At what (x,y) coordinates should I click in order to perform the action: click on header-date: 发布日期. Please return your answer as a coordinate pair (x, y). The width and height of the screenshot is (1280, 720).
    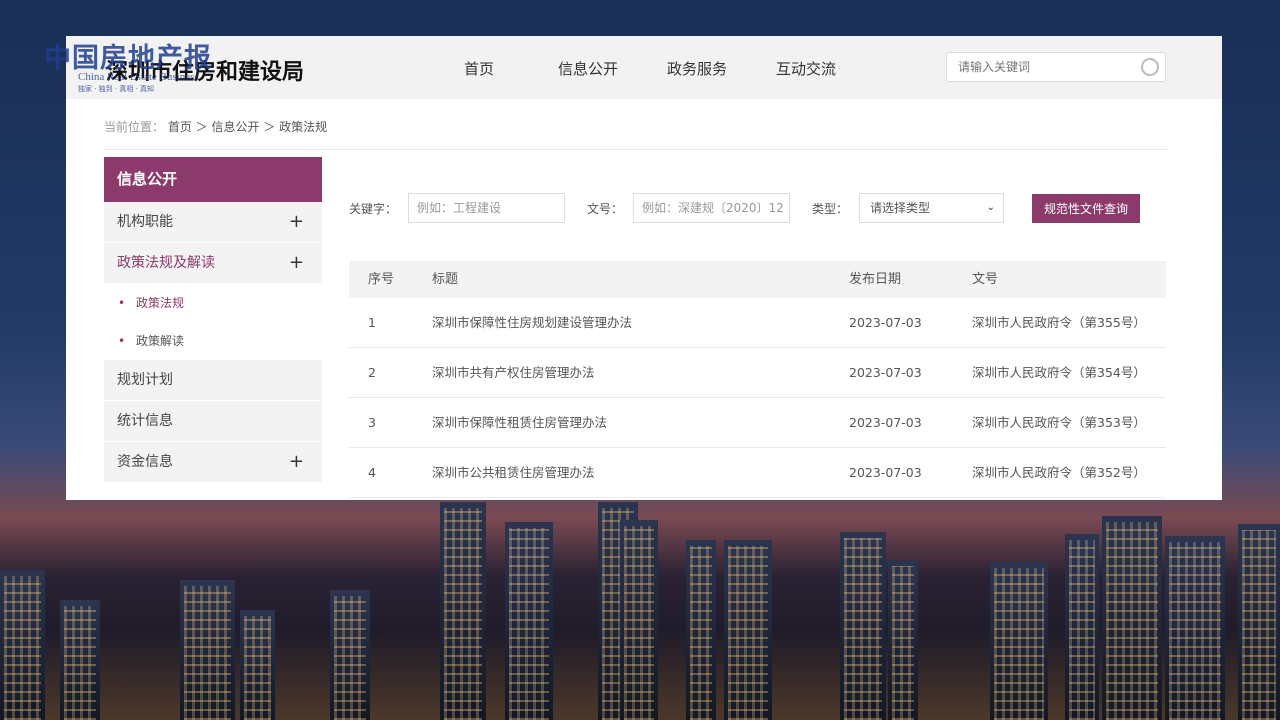
    Looking at the image, I should click on (875, 279).